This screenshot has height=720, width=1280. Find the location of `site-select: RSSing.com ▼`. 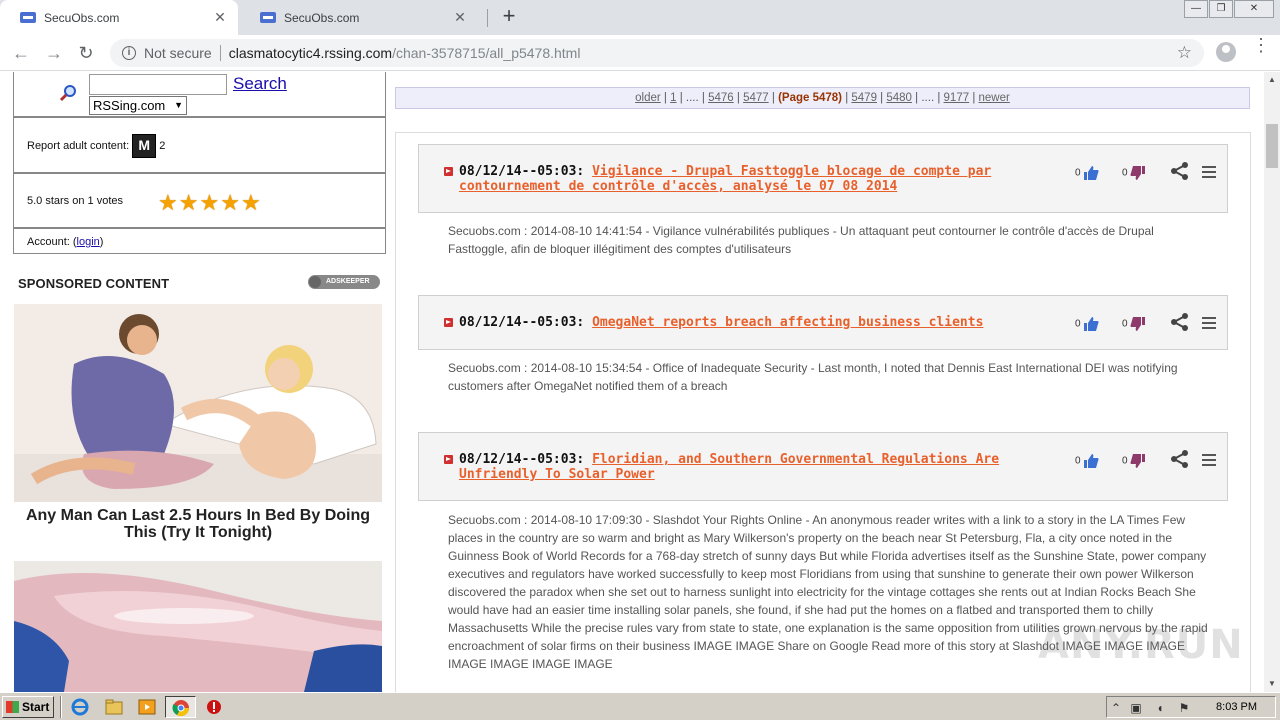

site-select: RSSing.com ▼ is located at coordinates (138, 105).